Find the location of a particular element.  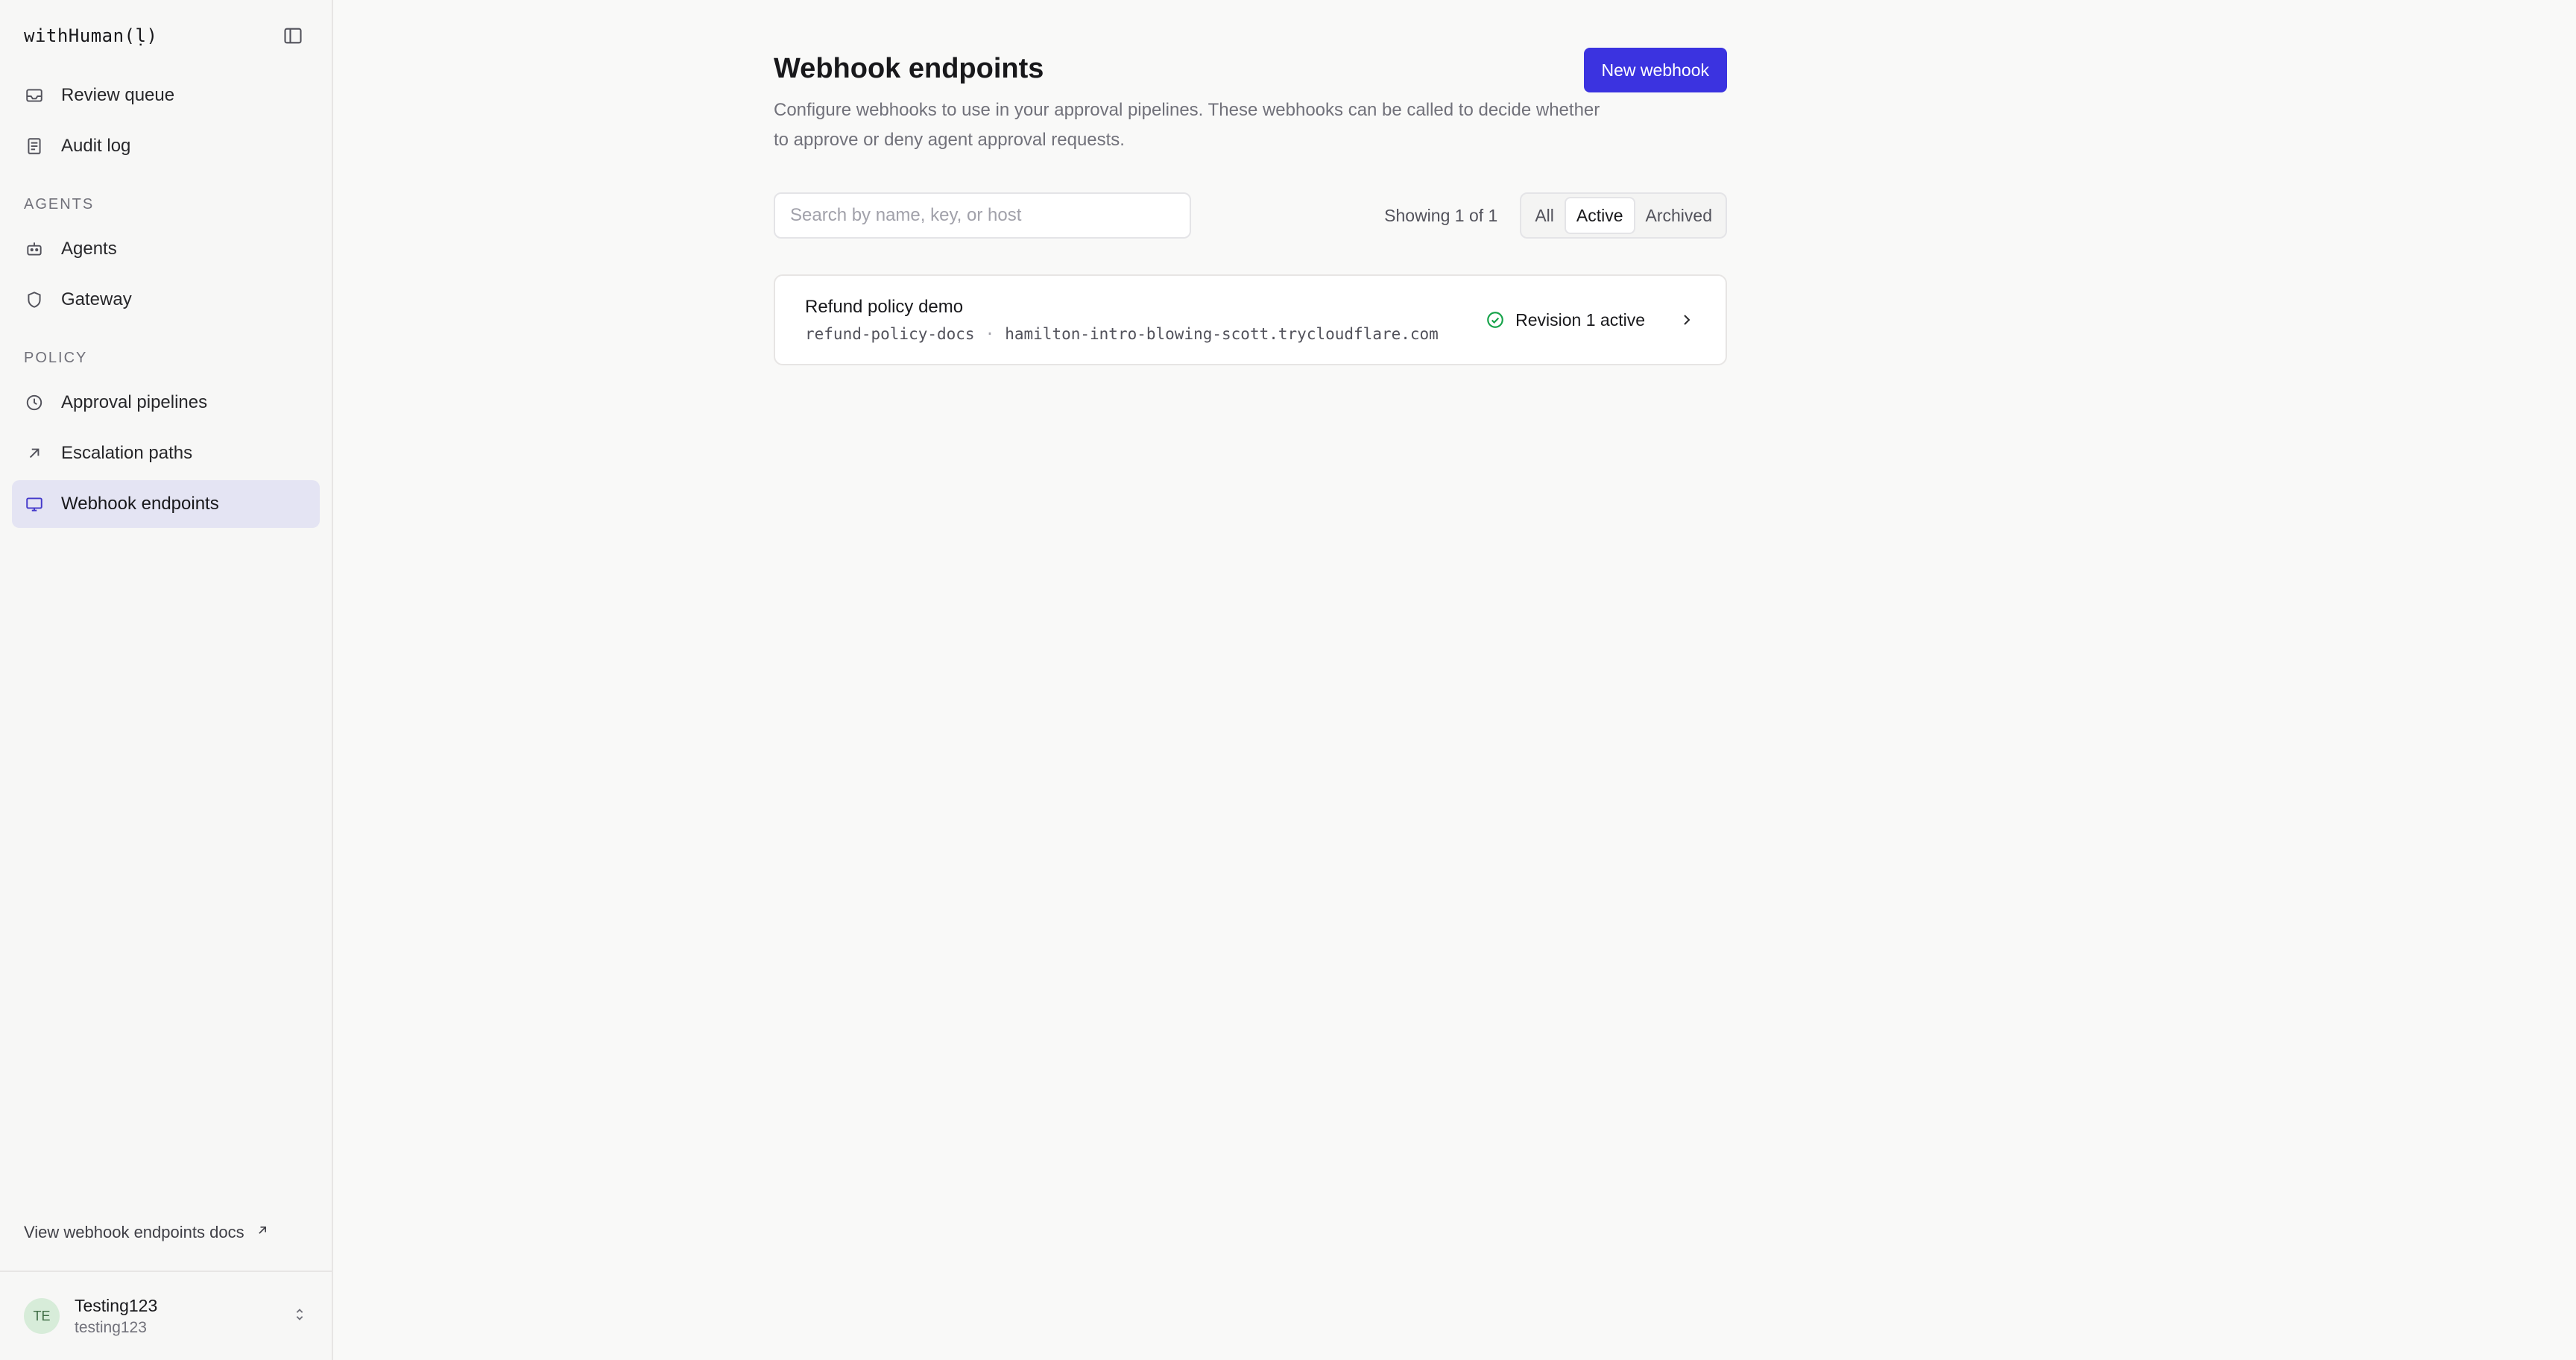

webhook-key: refund-policy-docs is located at coordinates (890, 334).